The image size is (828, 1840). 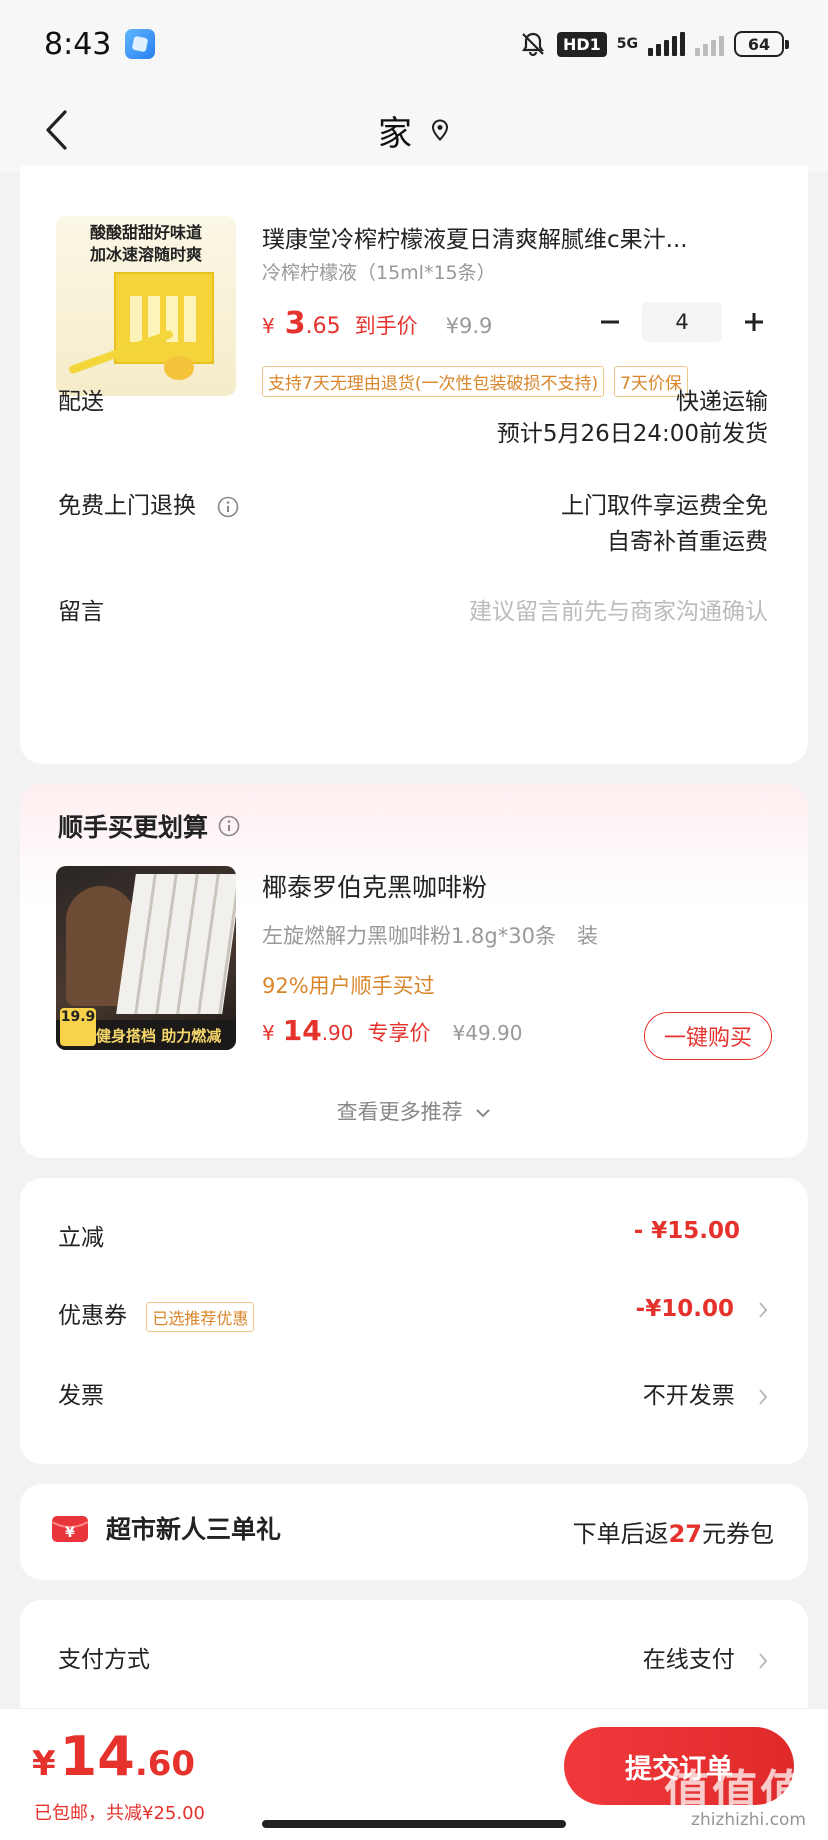 What do you see at coordinates (433, 381) in the screenshot?
I see `return-policy-tag: 支持7天无理由退货(一次性包装破损不支持)` at bounding box center [433, 381].